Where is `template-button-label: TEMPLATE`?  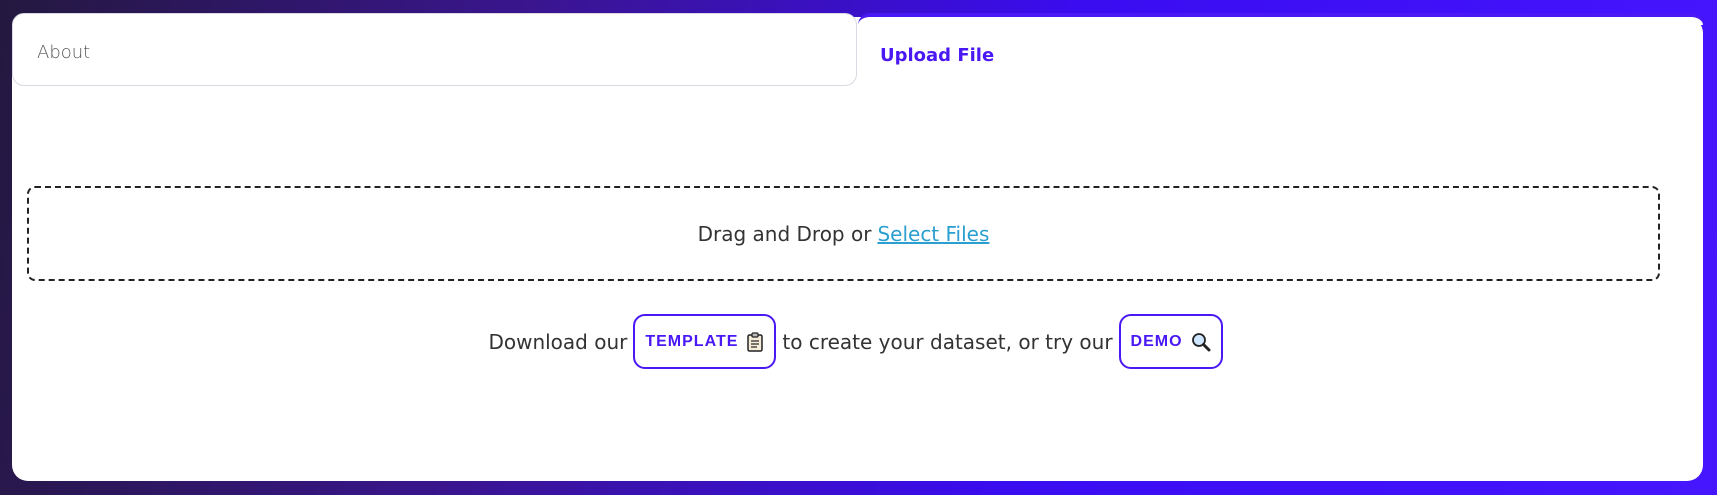
template-button-label: TEMPLATE is located at coordinates (692, 341).